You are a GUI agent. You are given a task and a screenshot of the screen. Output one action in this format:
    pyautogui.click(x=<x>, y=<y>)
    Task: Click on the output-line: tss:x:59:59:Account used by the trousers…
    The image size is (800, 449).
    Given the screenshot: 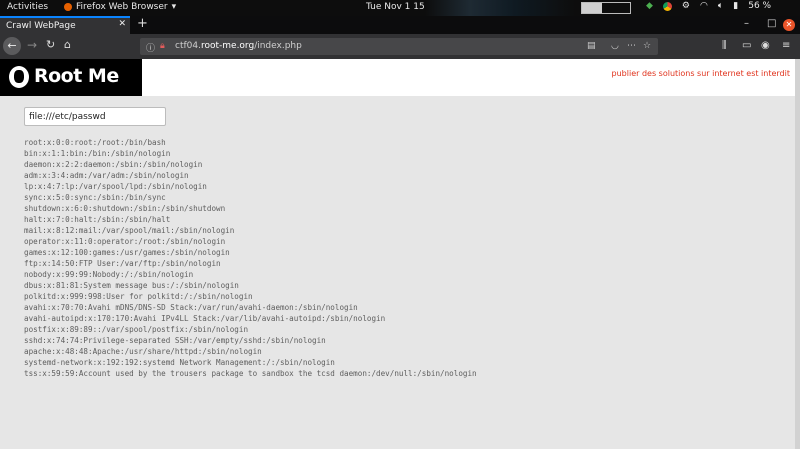 What is the action you would take?
    pyautogui.click(x=250, y=373)
    